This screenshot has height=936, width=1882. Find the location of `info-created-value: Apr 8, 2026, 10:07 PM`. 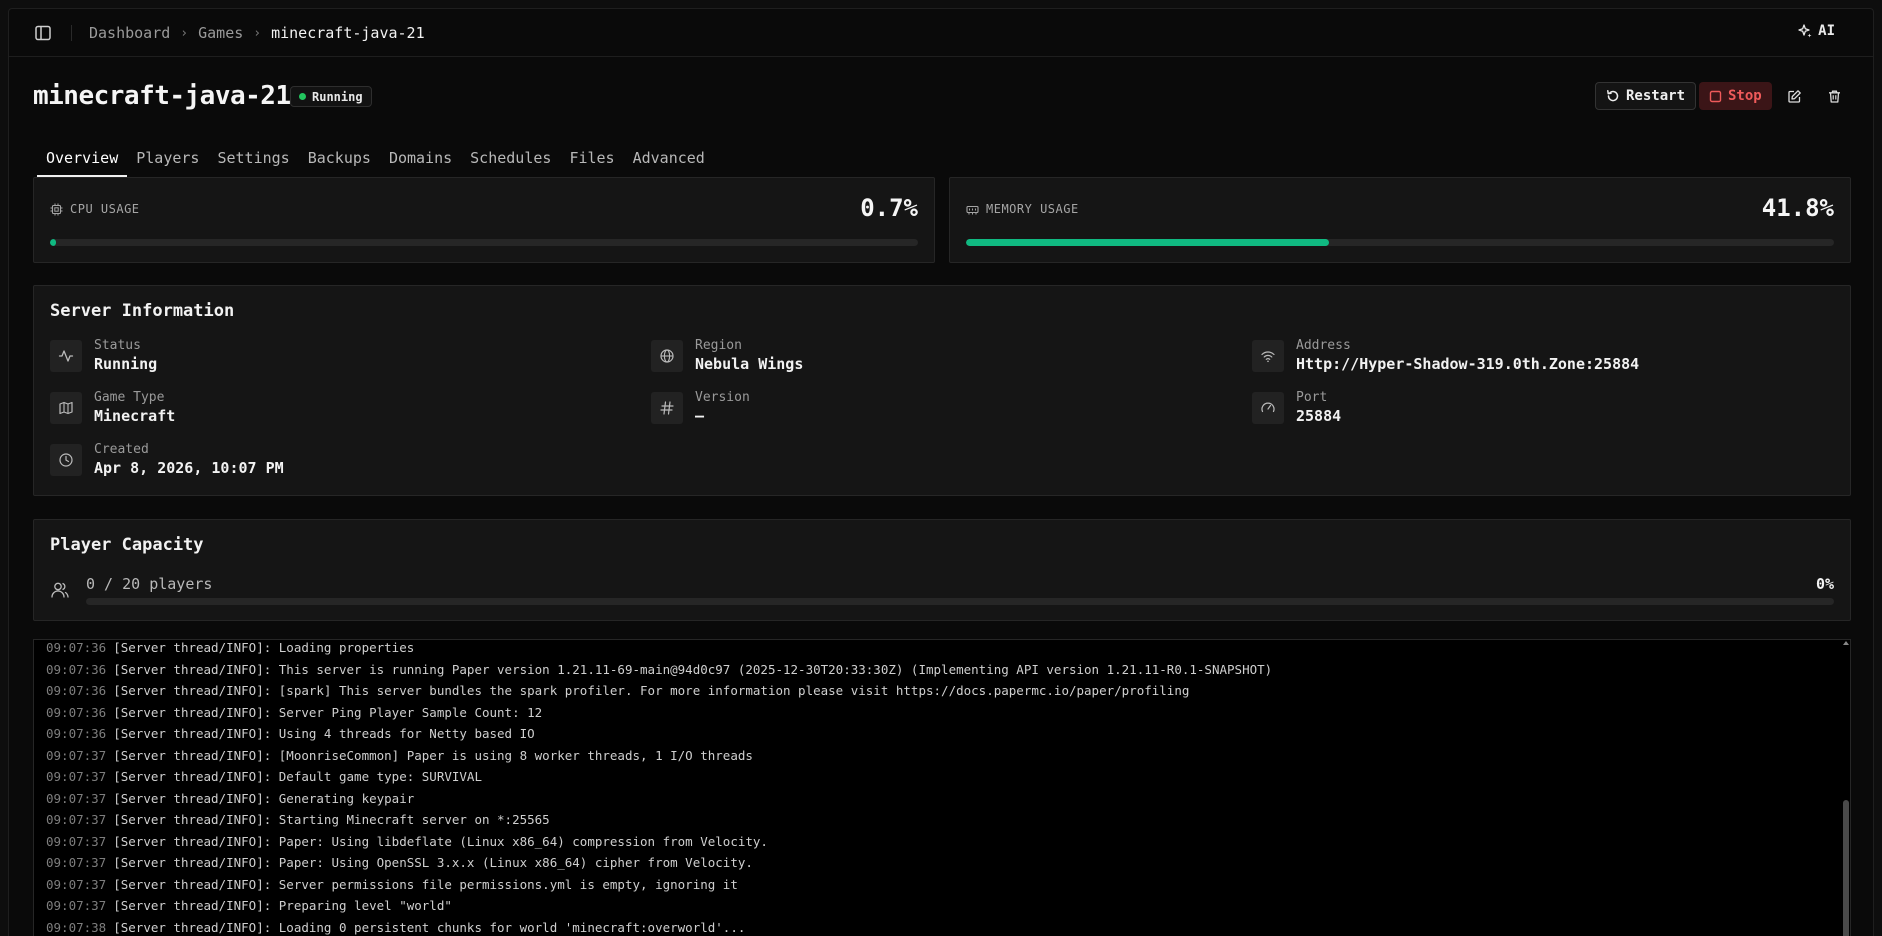

info-created-value: Apr 8, 2026, 10:07 PM is located at coordinates (189, 468).